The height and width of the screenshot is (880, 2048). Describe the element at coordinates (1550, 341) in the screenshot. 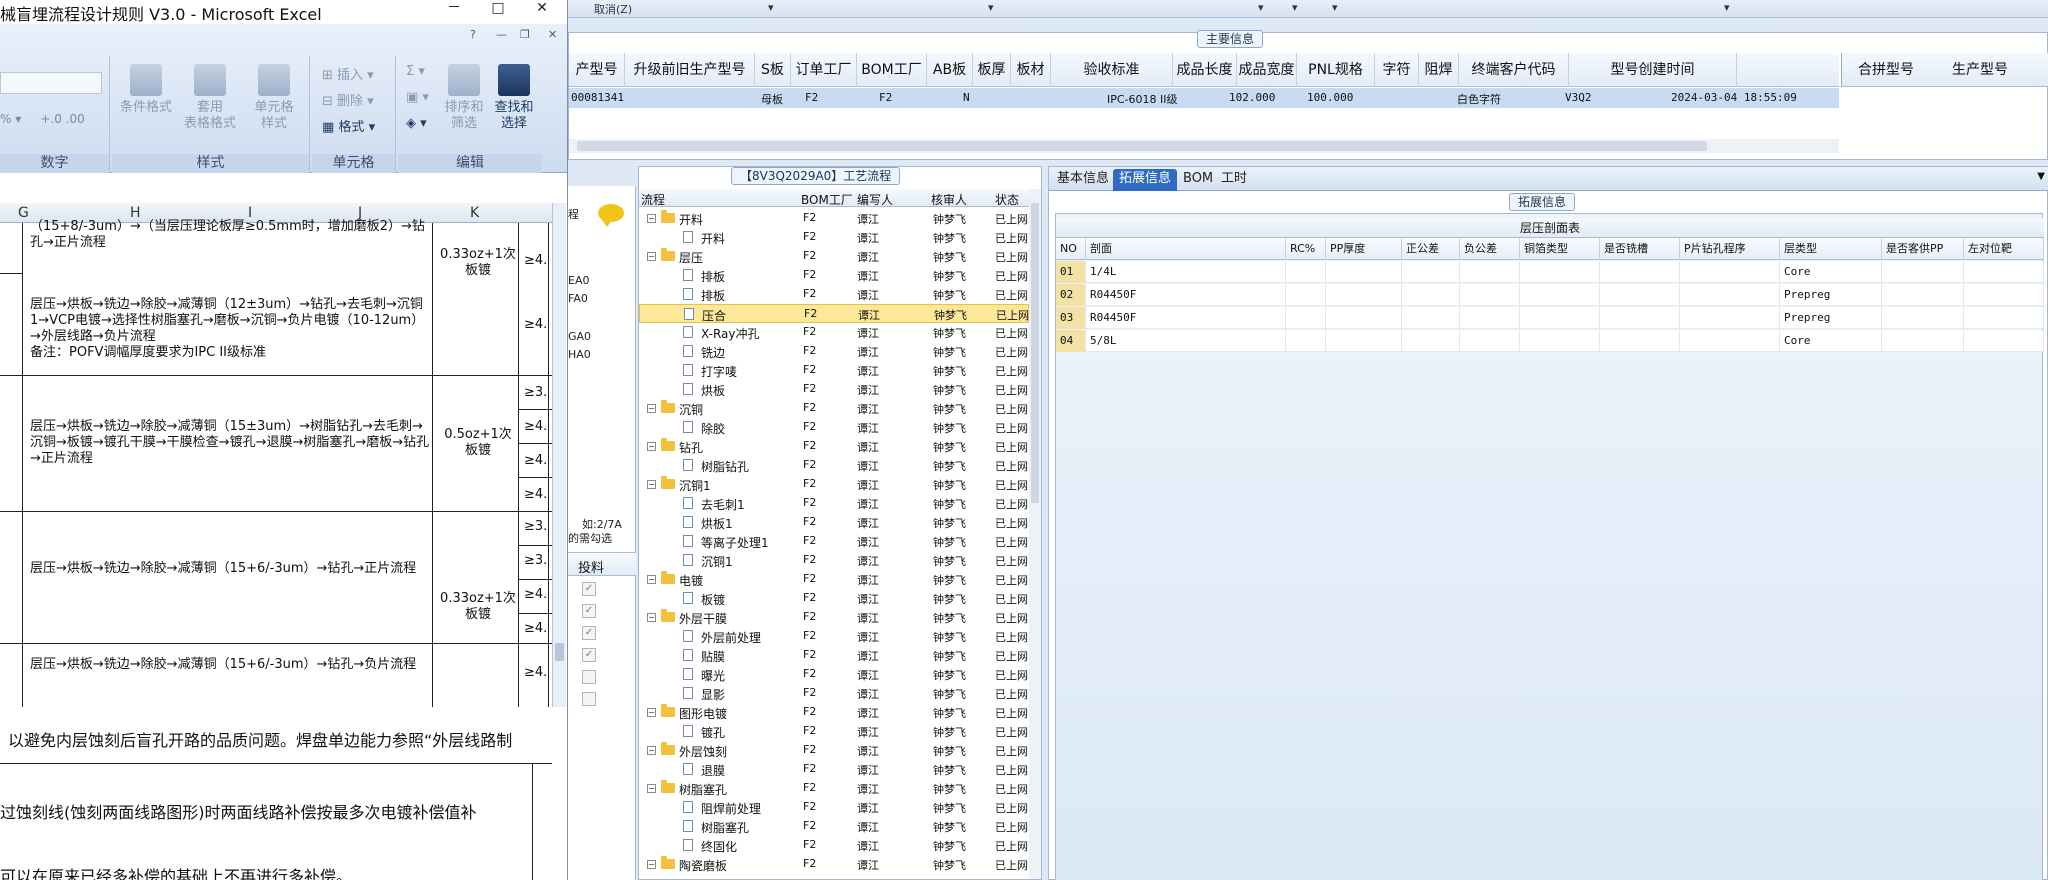

I see `table-row: 04 5/8L Core` at that location.